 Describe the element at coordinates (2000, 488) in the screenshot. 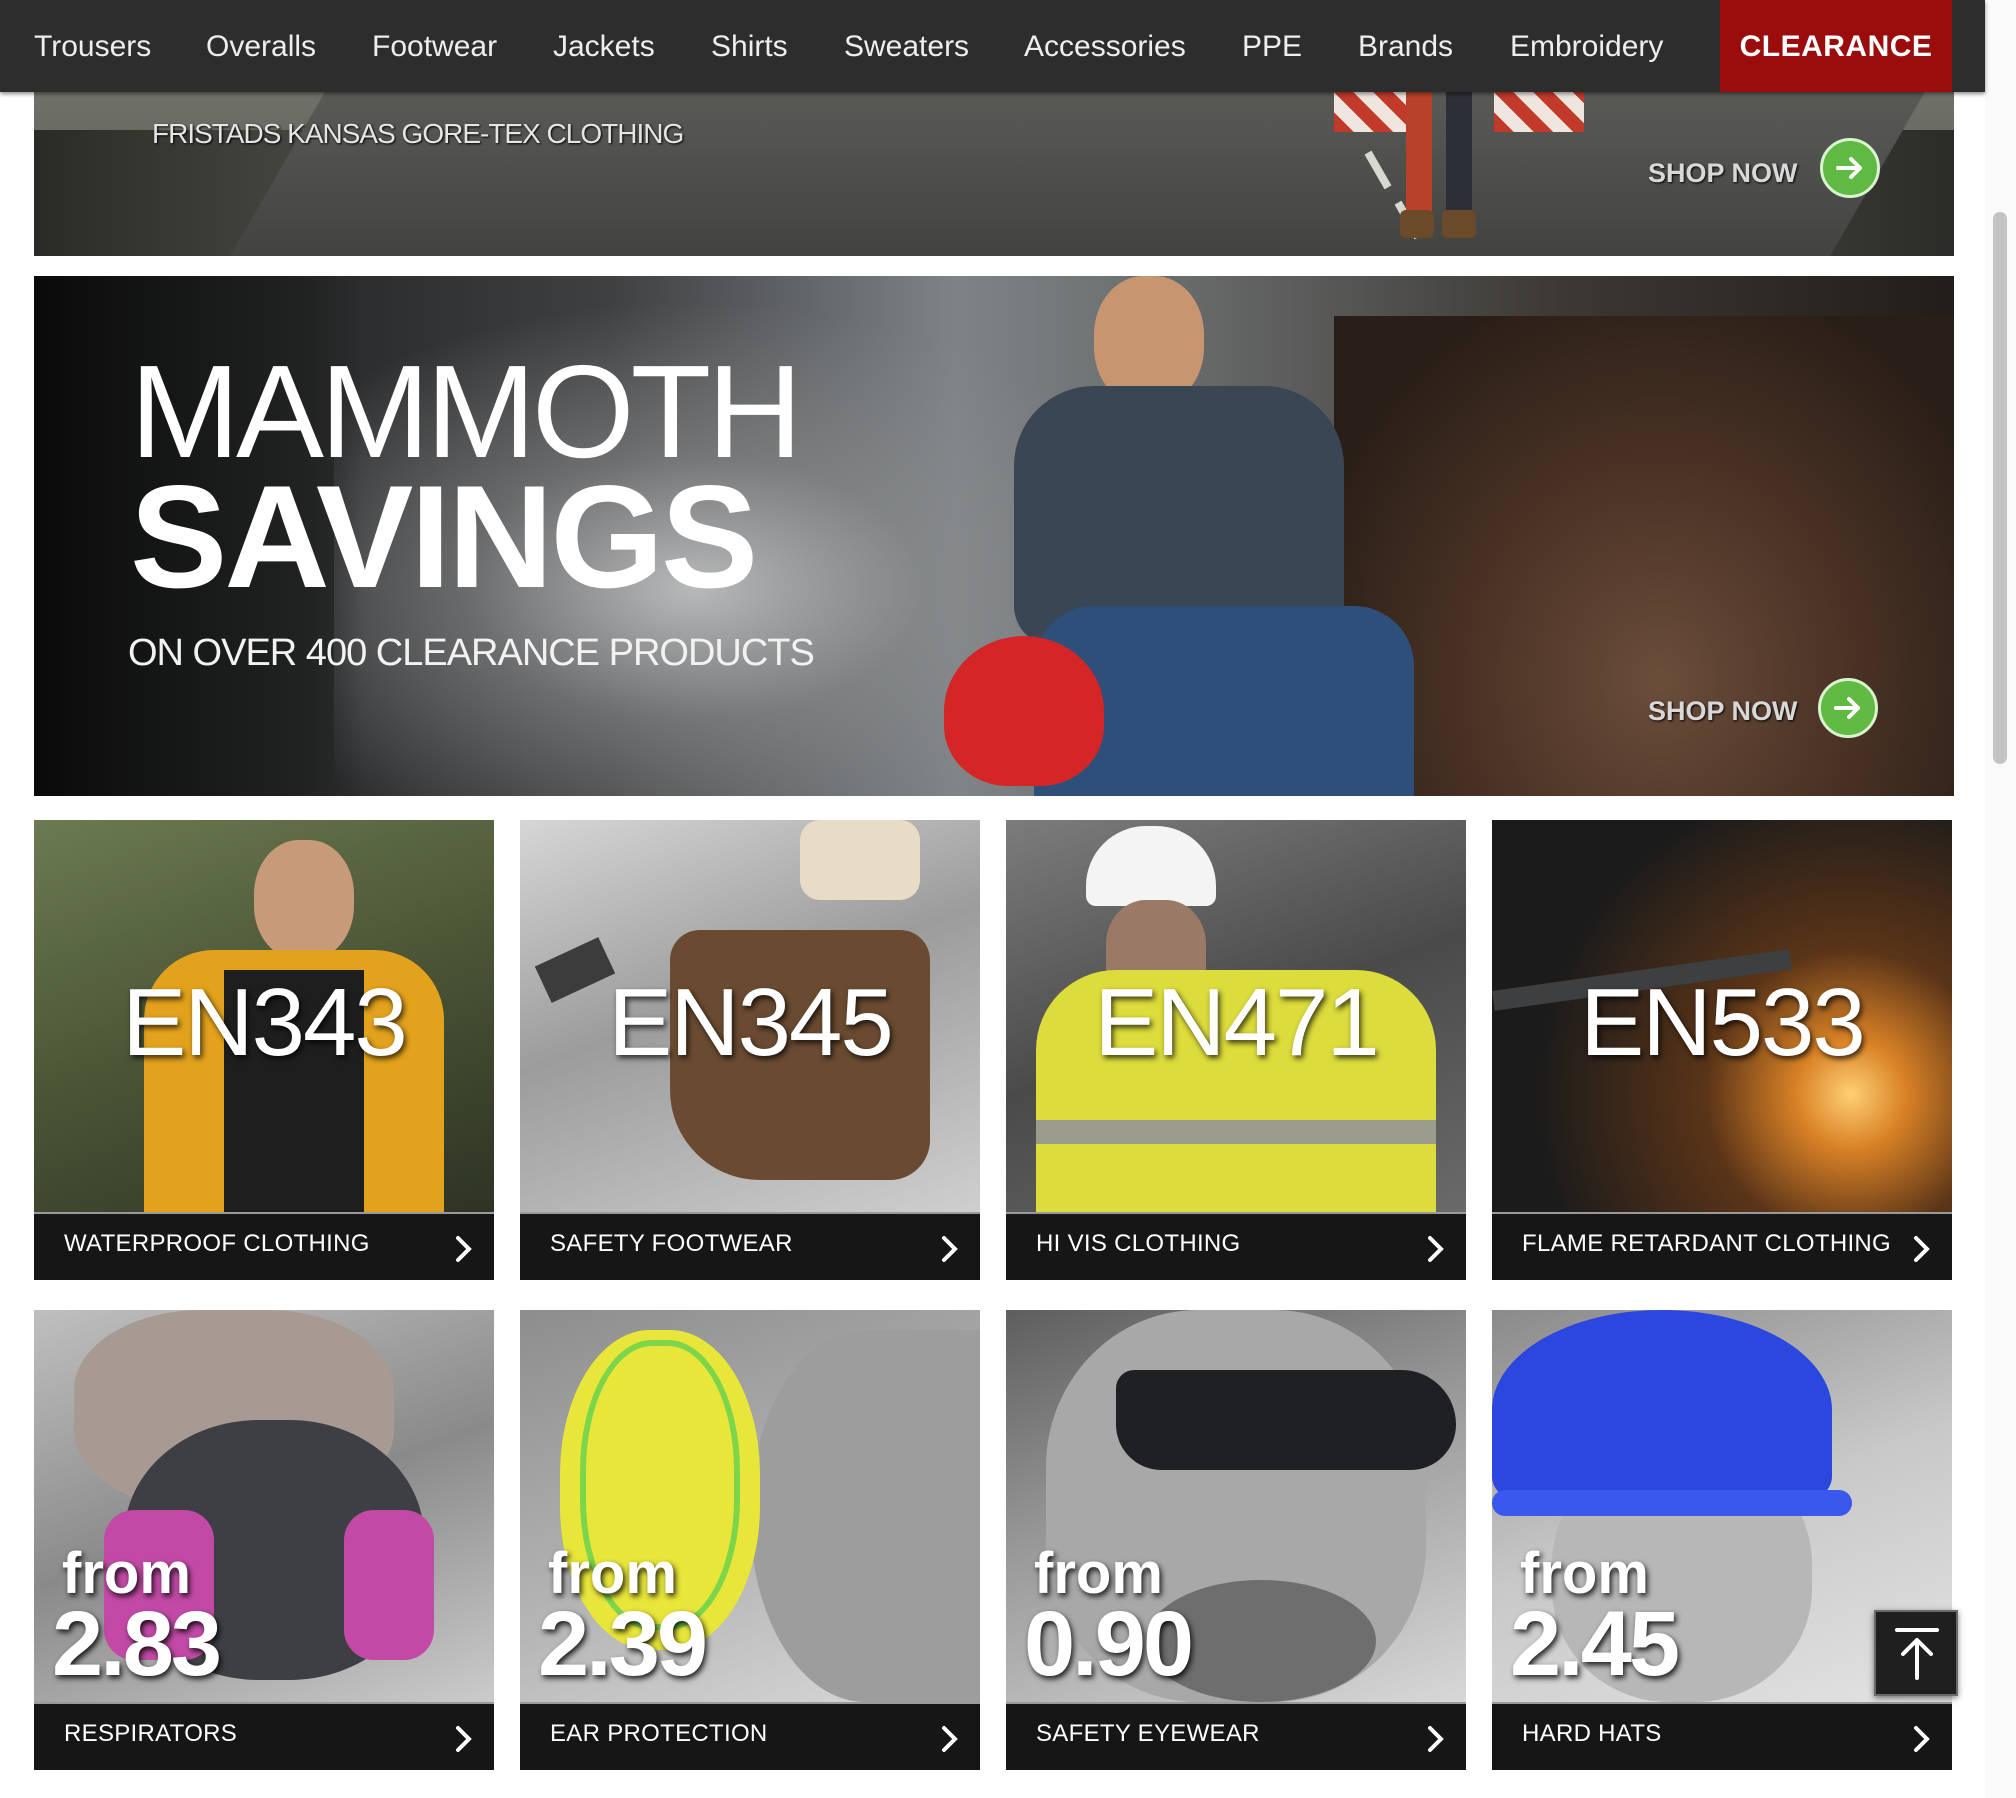

I see `scrollbar-thumb` at that location.